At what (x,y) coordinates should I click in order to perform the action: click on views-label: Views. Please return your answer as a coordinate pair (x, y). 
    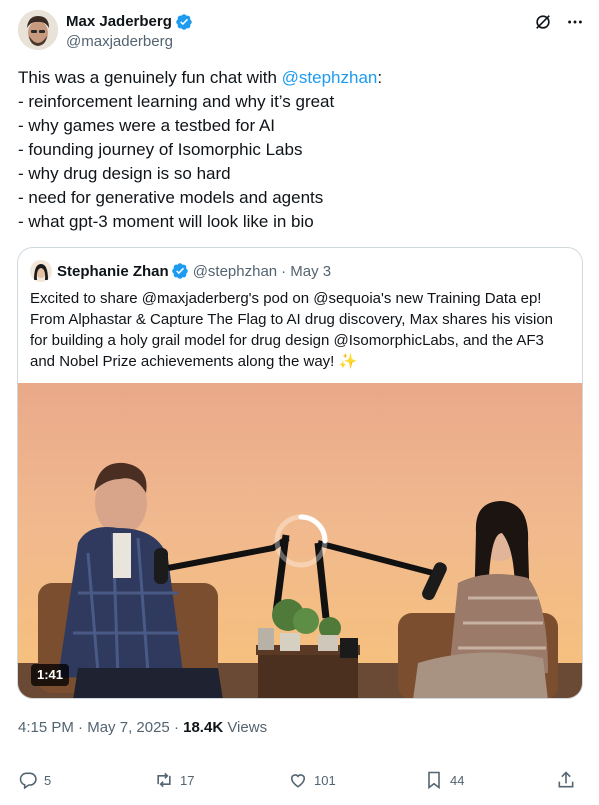
    Looking at the image, I should click on (245, 727).